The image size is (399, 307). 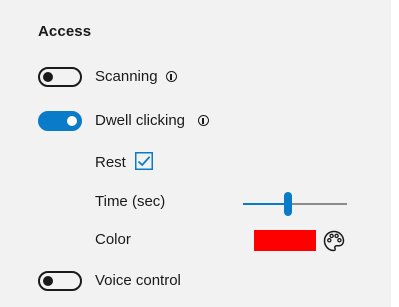 What do you see at coordinates (138, 280) in the screenshot?
I see `voice-control-label: Voice control` at bounding box center [138, 280].